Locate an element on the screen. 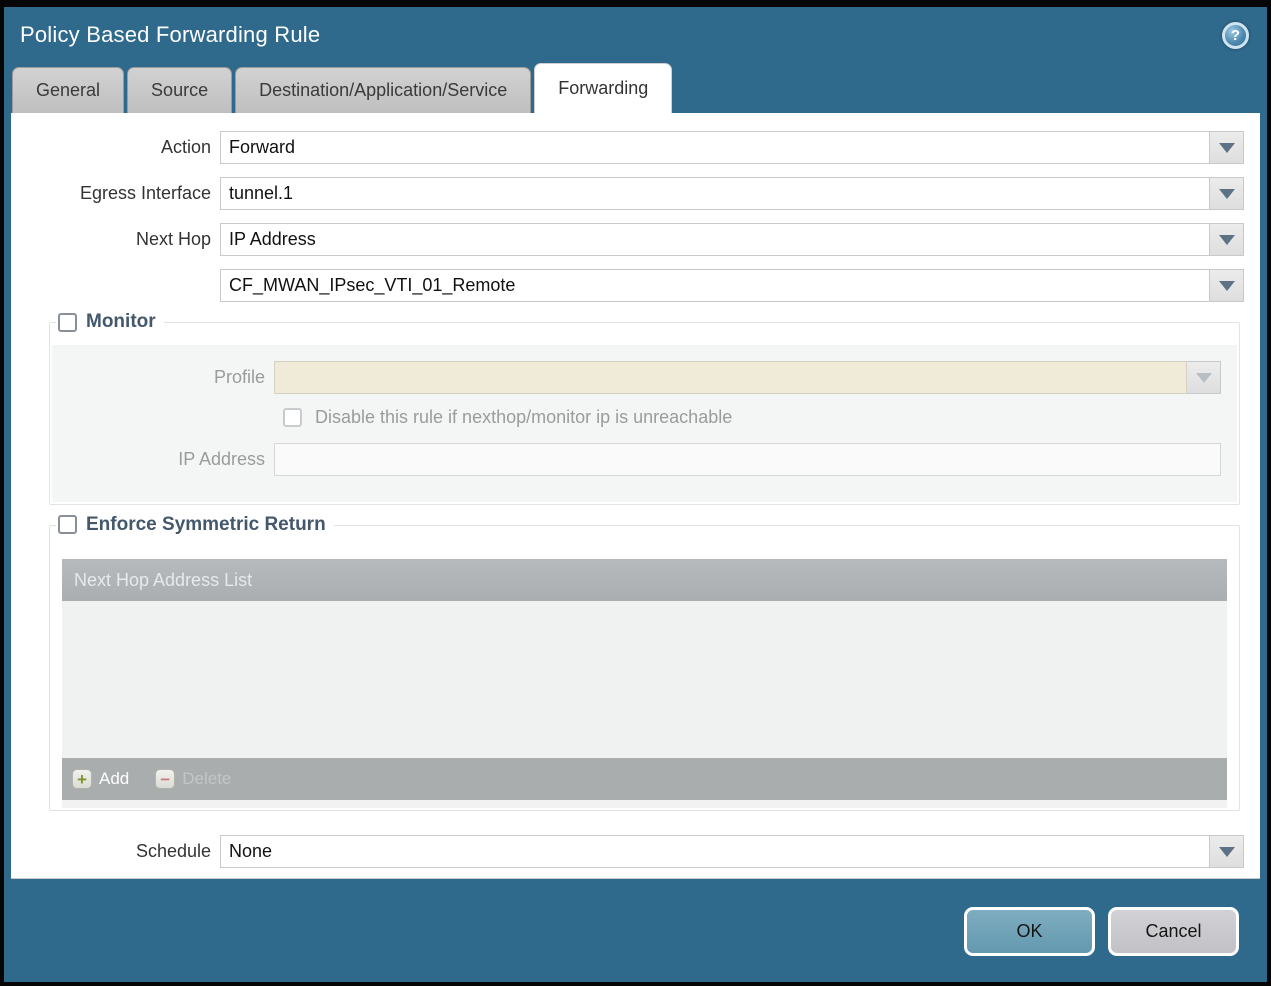 The height and width of the screenshot is (986, 1271). profile-field is located at coordinates (730, 377).